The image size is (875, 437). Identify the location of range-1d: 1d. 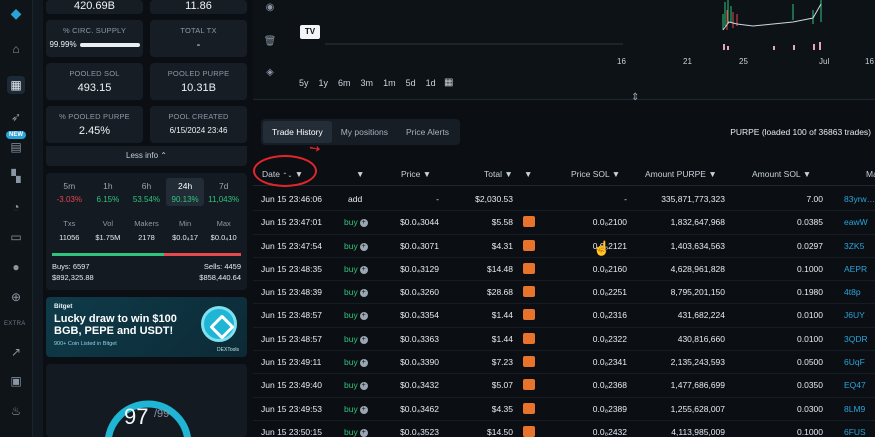
(431, 83).